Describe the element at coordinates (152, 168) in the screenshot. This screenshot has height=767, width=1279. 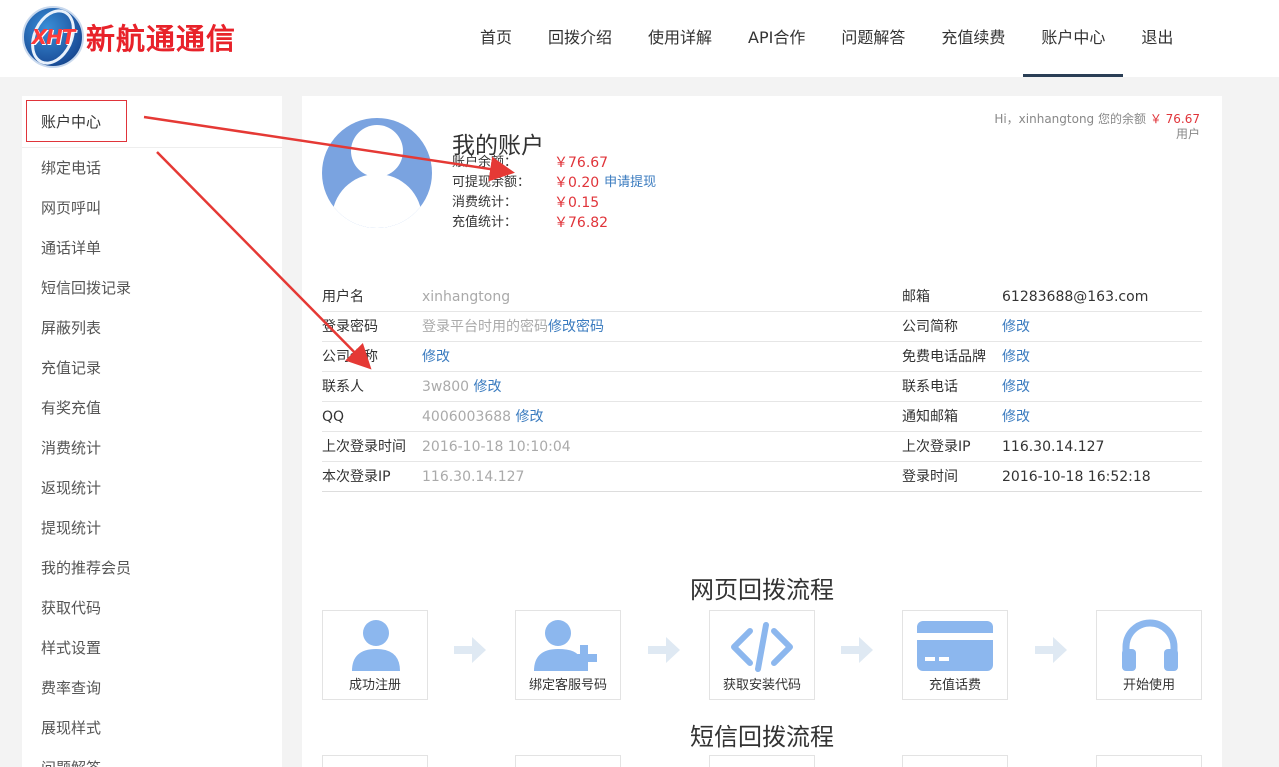
I see `sidebar-item-bind-phone: 绑定电话` at that location.